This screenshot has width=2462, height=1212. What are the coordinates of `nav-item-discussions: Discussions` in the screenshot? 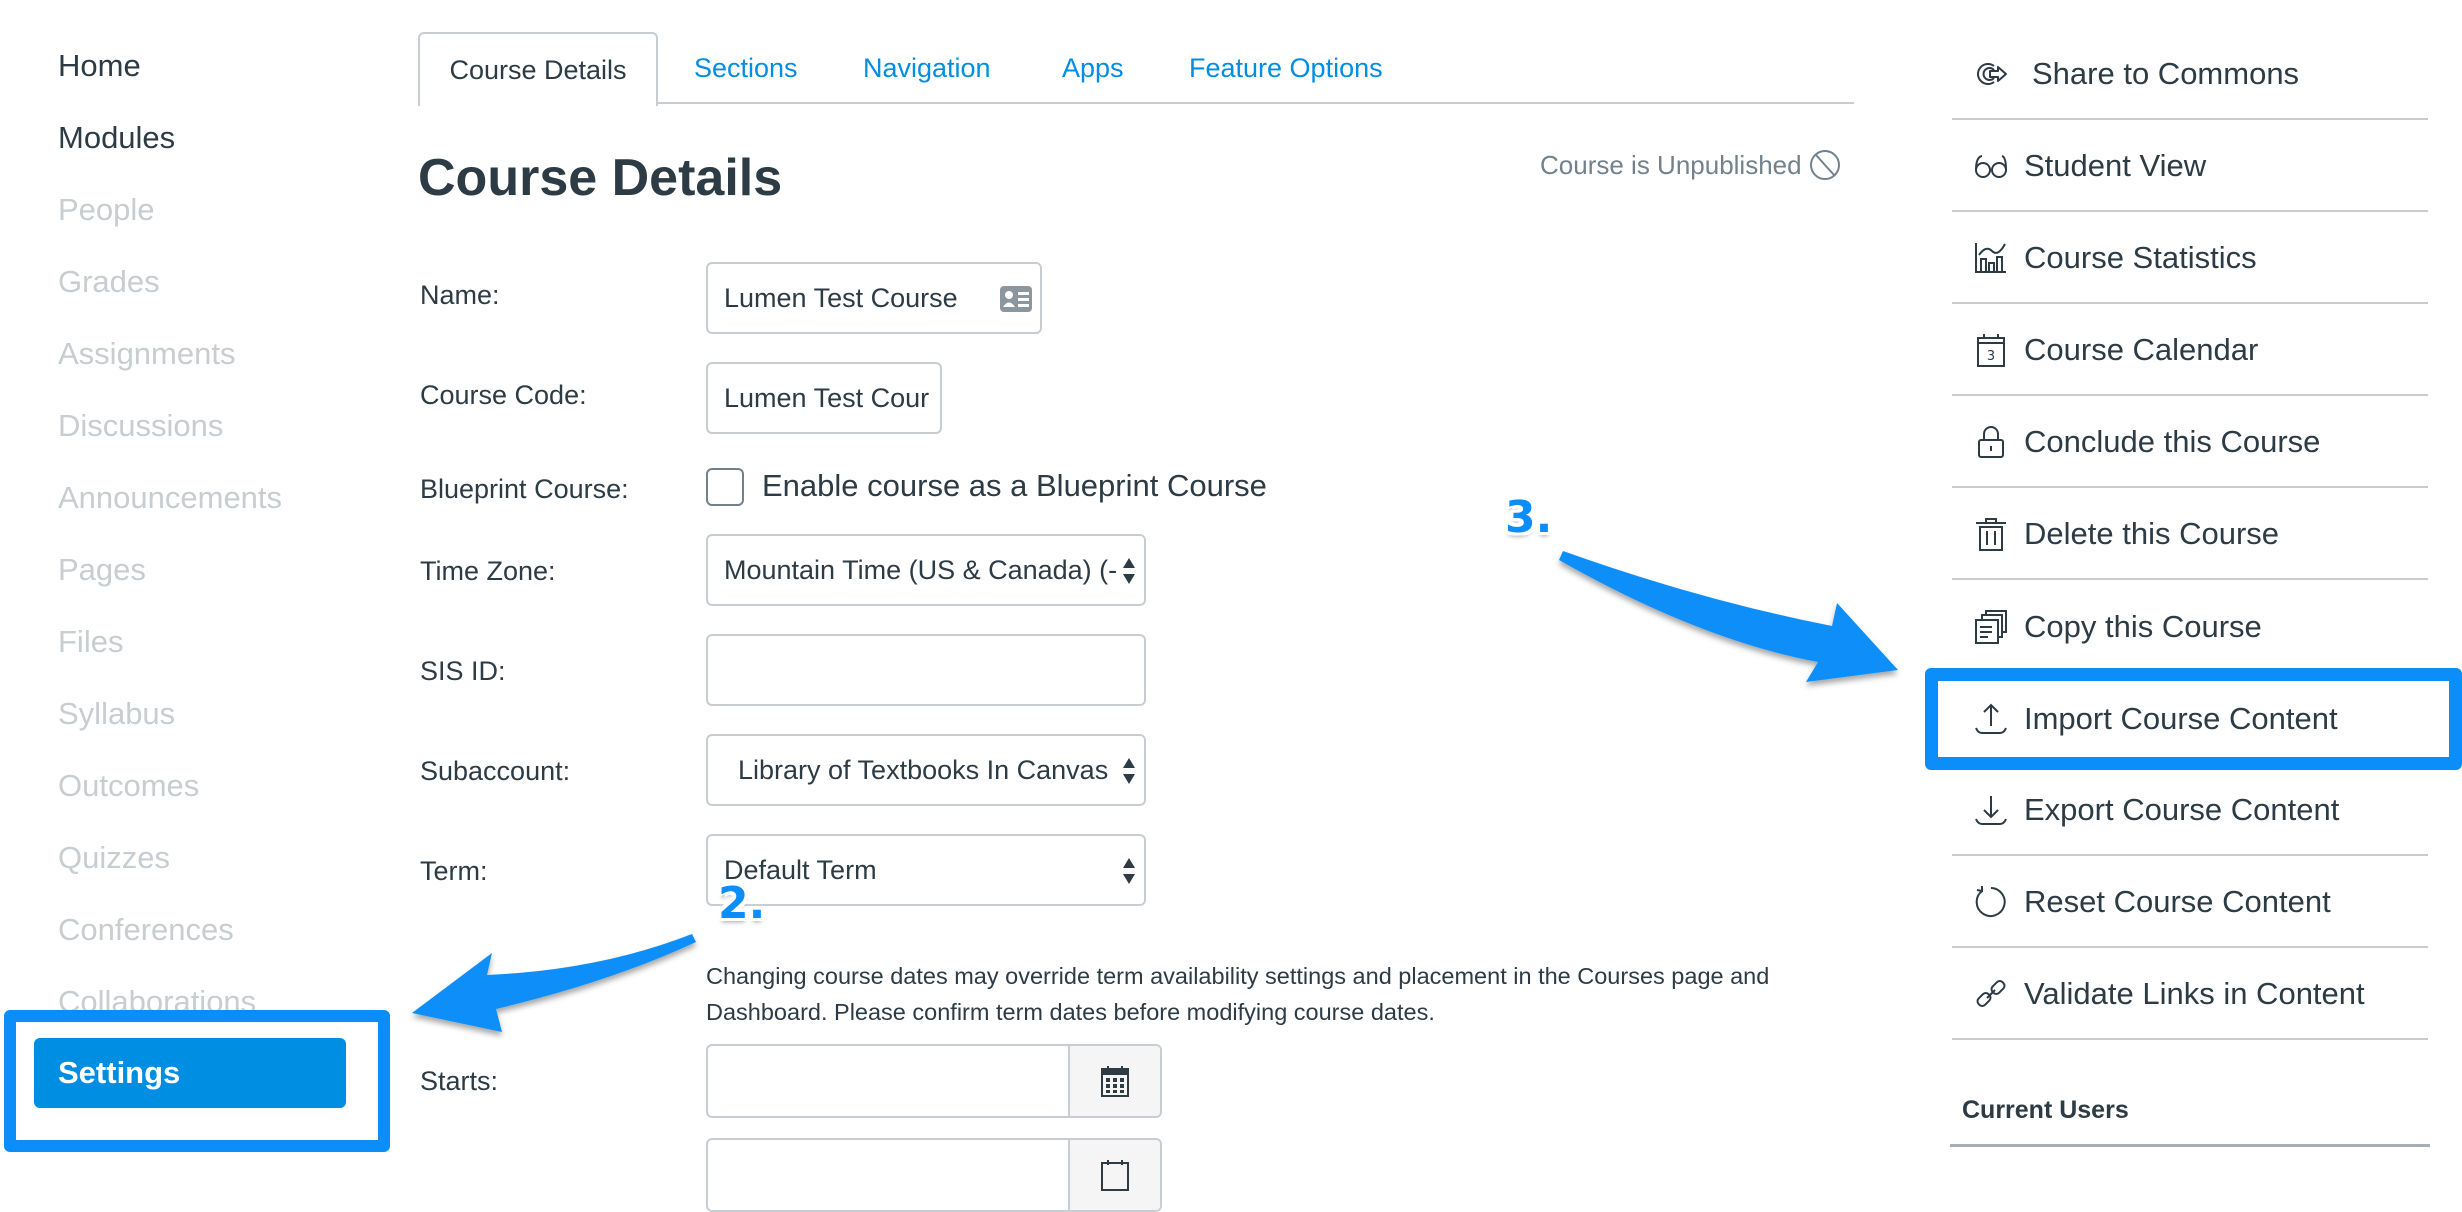 It's located at (140, 426).